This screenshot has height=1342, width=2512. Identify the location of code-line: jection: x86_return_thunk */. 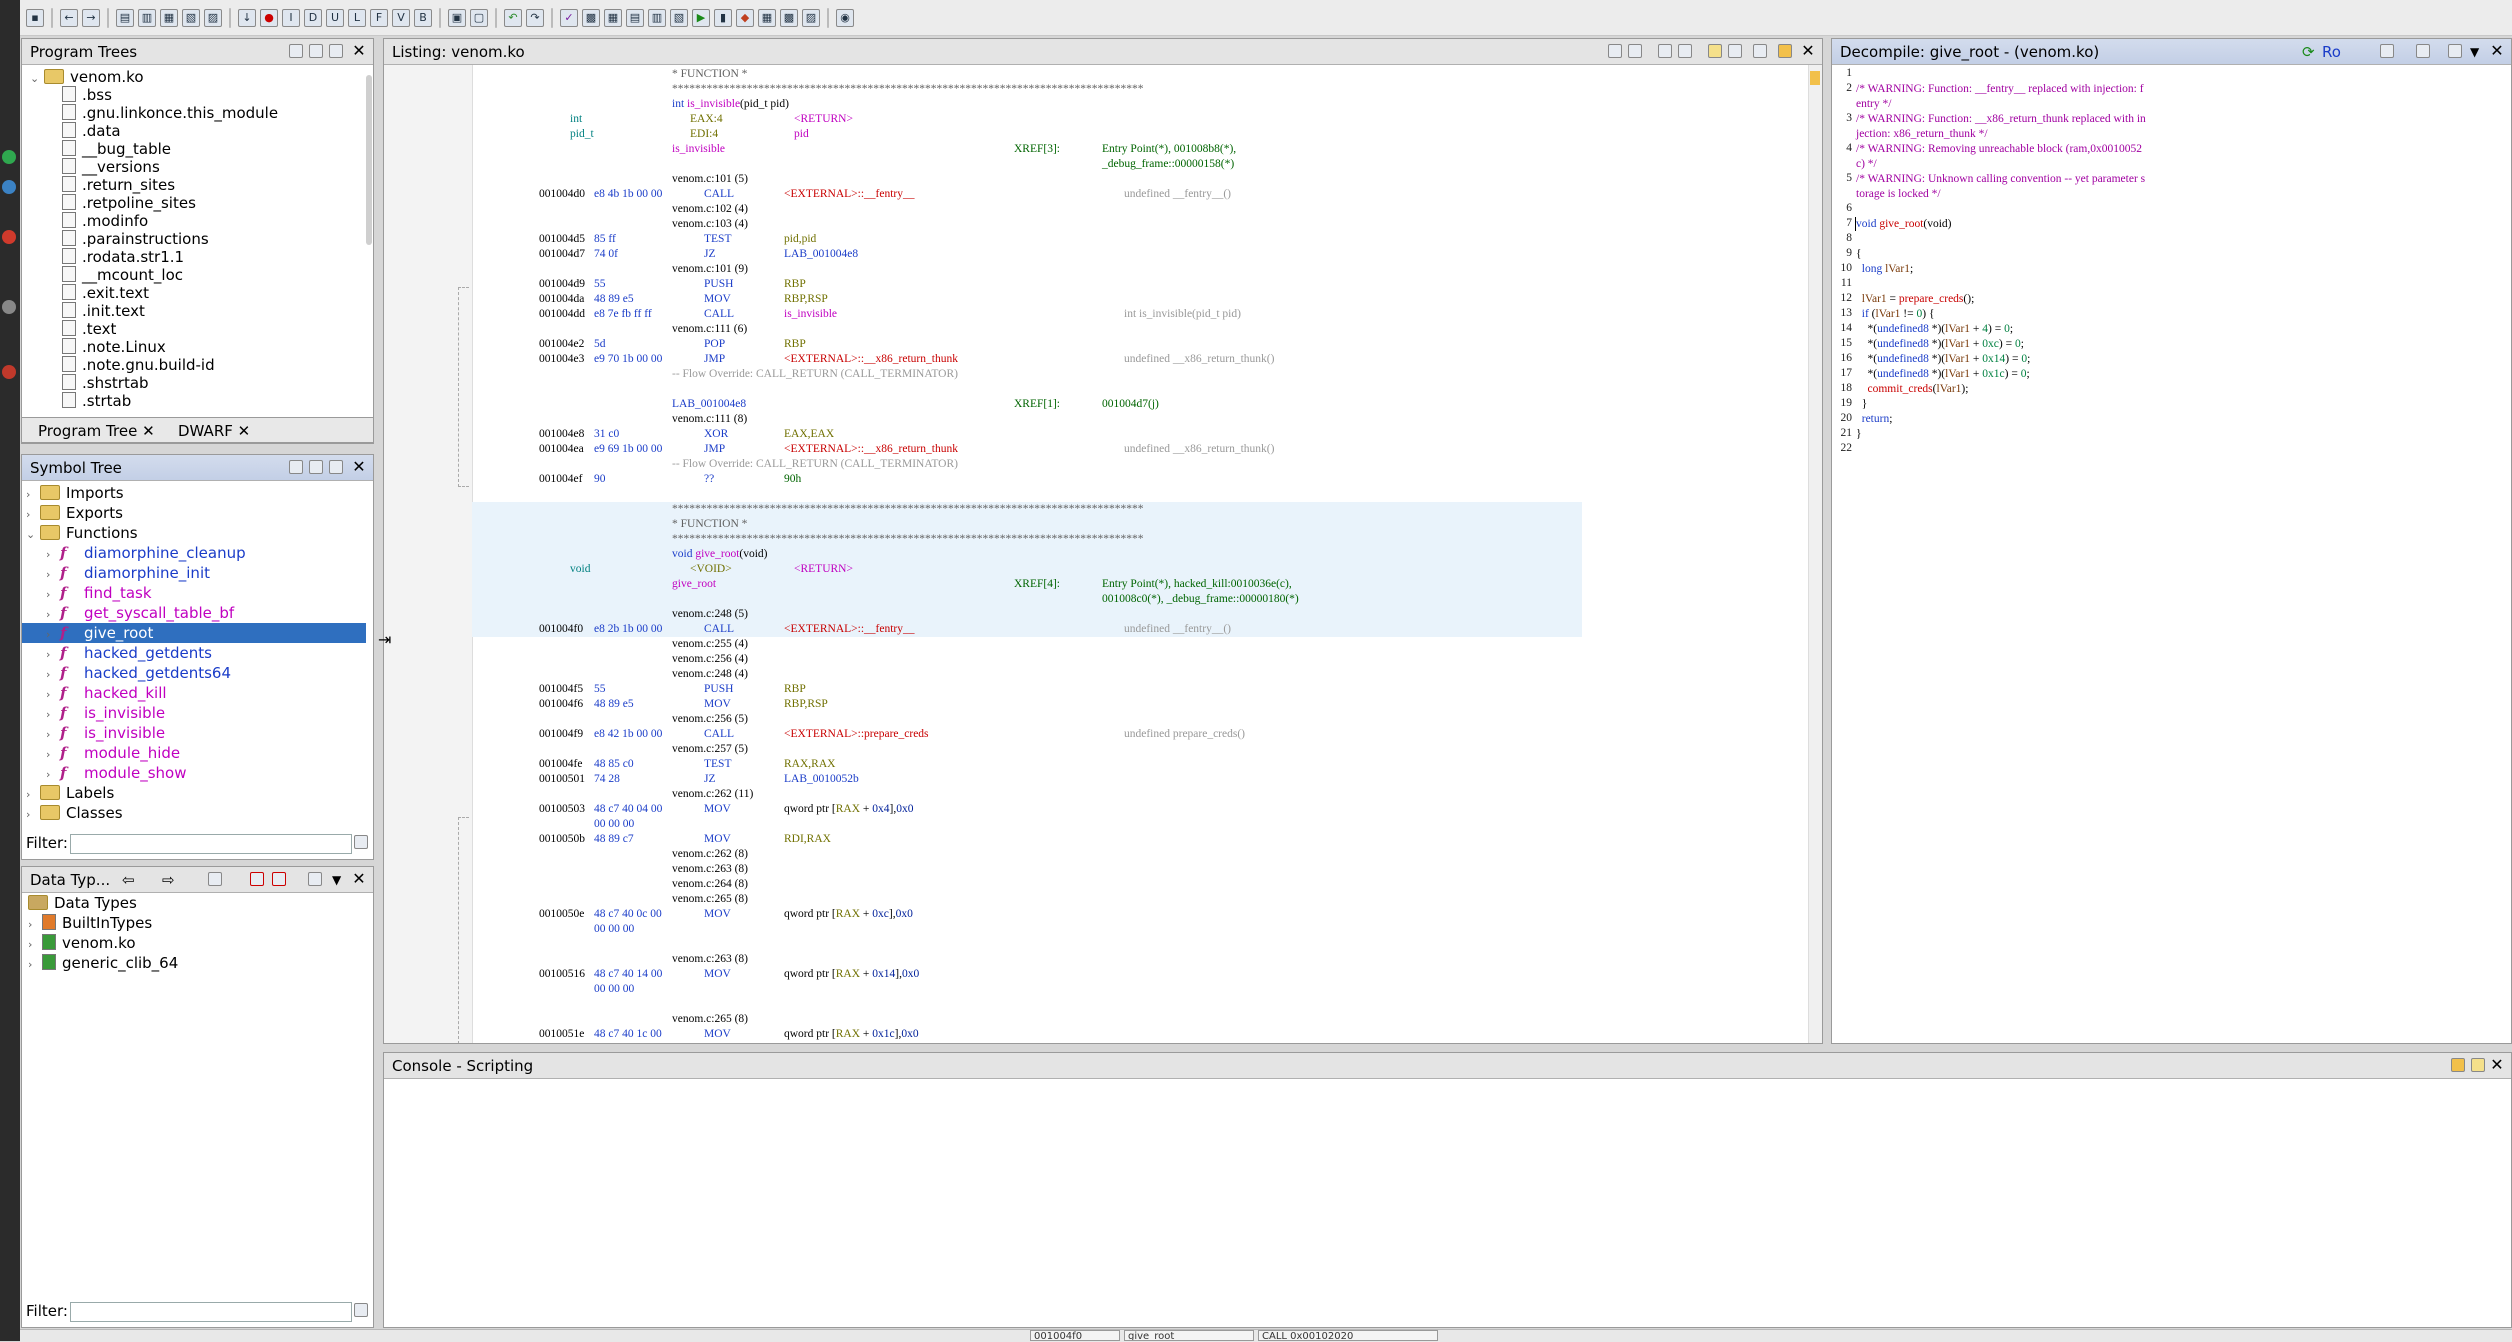
(1922, 134).